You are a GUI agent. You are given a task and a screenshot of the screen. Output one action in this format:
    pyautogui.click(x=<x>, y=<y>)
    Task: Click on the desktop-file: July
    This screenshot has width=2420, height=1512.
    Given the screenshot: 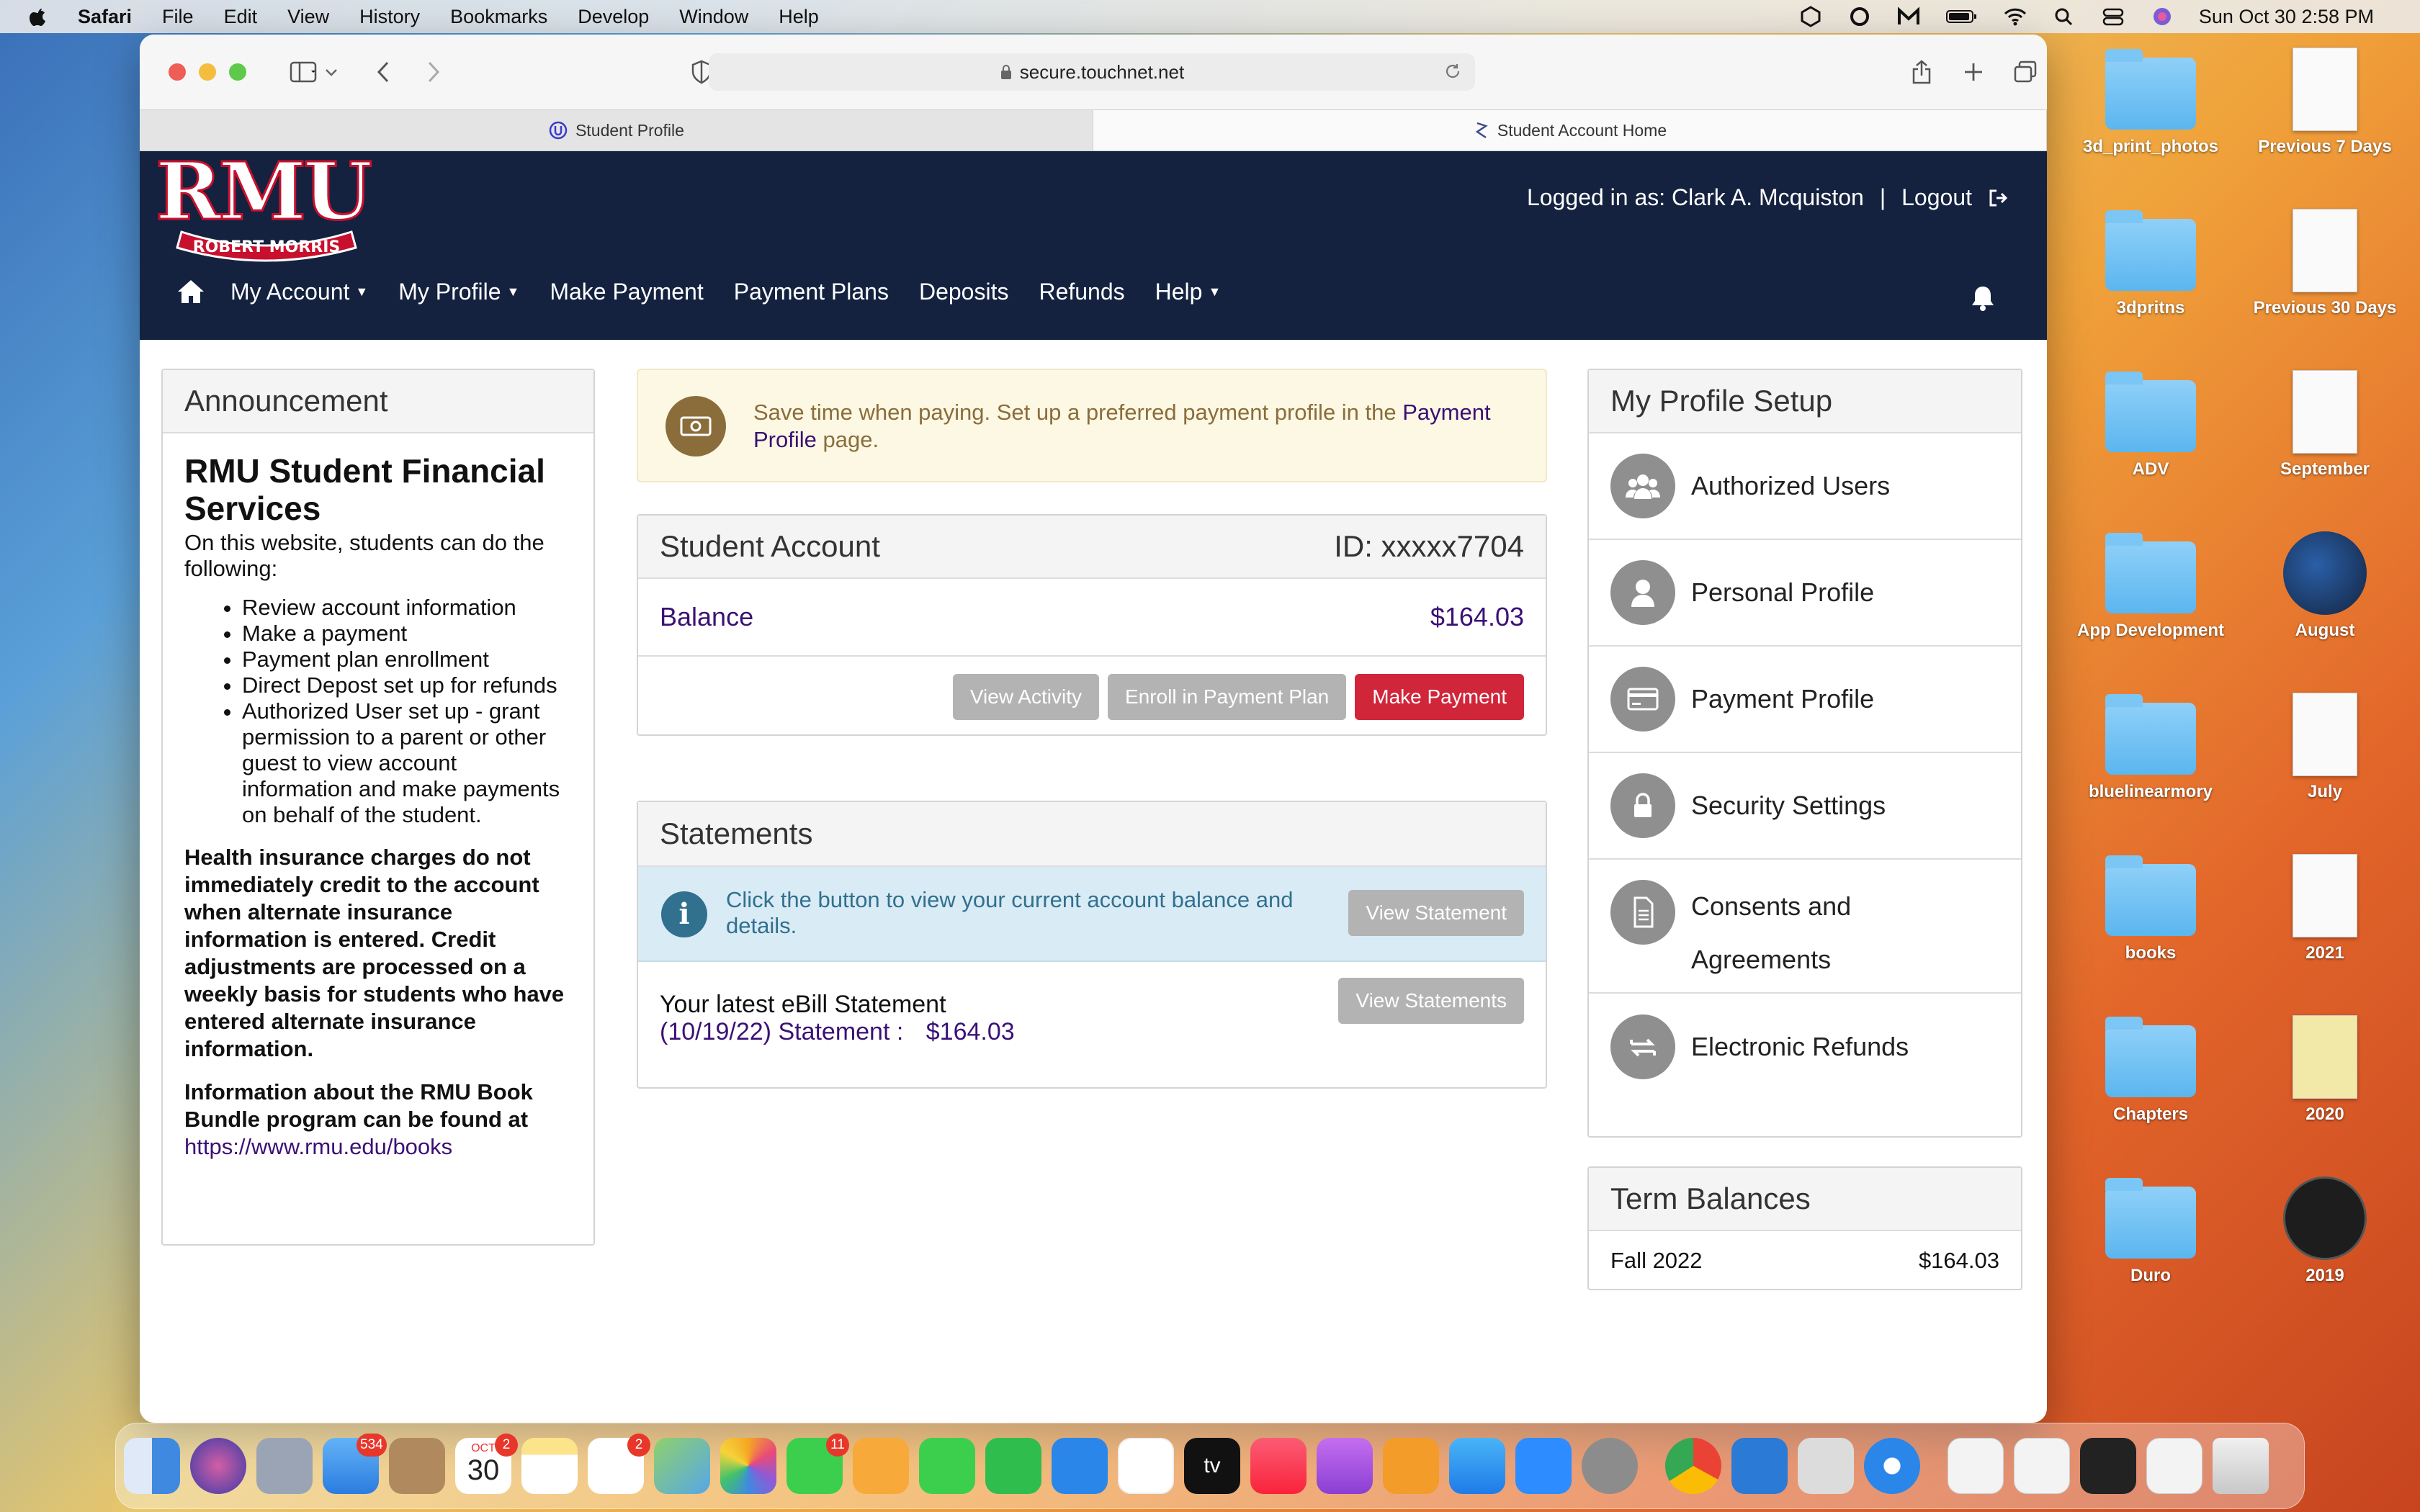 What is the action you would take?
    pyautogui.click(x=2325, y=747)
    